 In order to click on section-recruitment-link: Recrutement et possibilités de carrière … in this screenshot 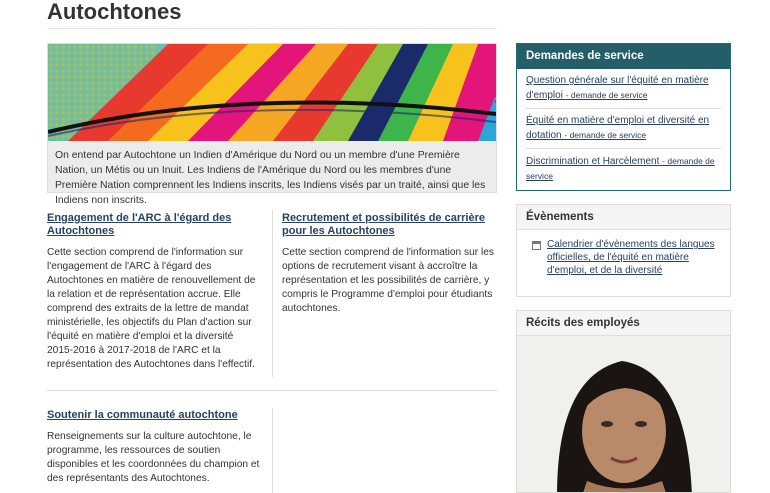, I will do `click(389, 225)`.